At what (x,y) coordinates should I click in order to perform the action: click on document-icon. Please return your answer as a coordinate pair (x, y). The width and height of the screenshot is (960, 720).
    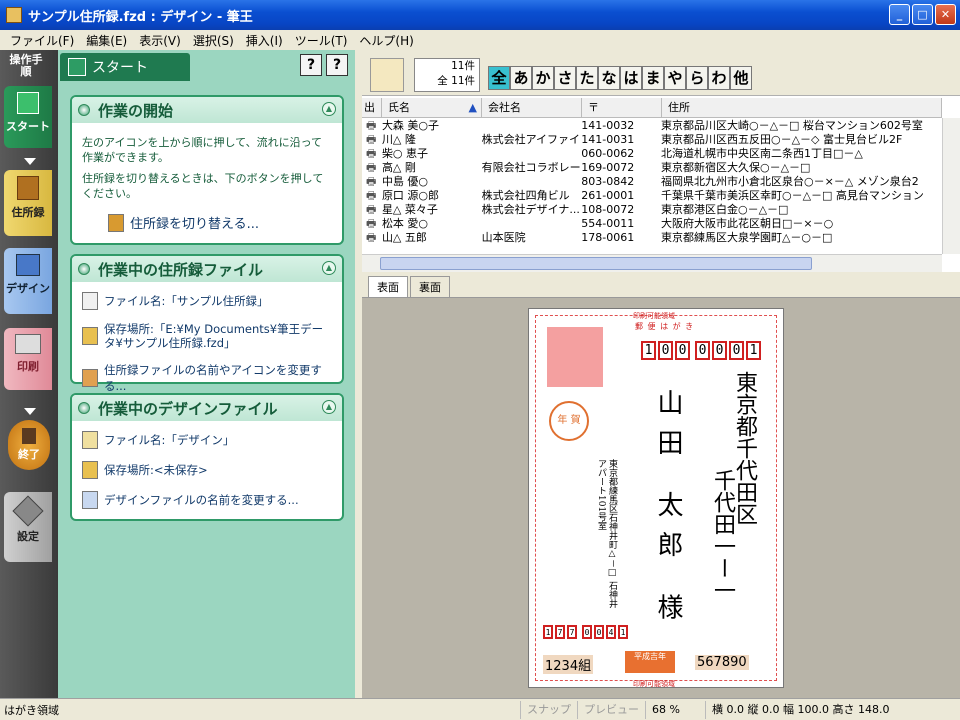
    Looking at the image, I should click on (90, 301).